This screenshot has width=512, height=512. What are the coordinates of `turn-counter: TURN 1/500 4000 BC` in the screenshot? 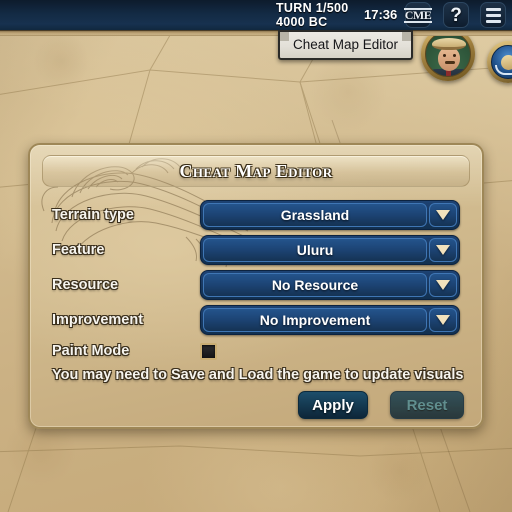 It's located at (312, 15).